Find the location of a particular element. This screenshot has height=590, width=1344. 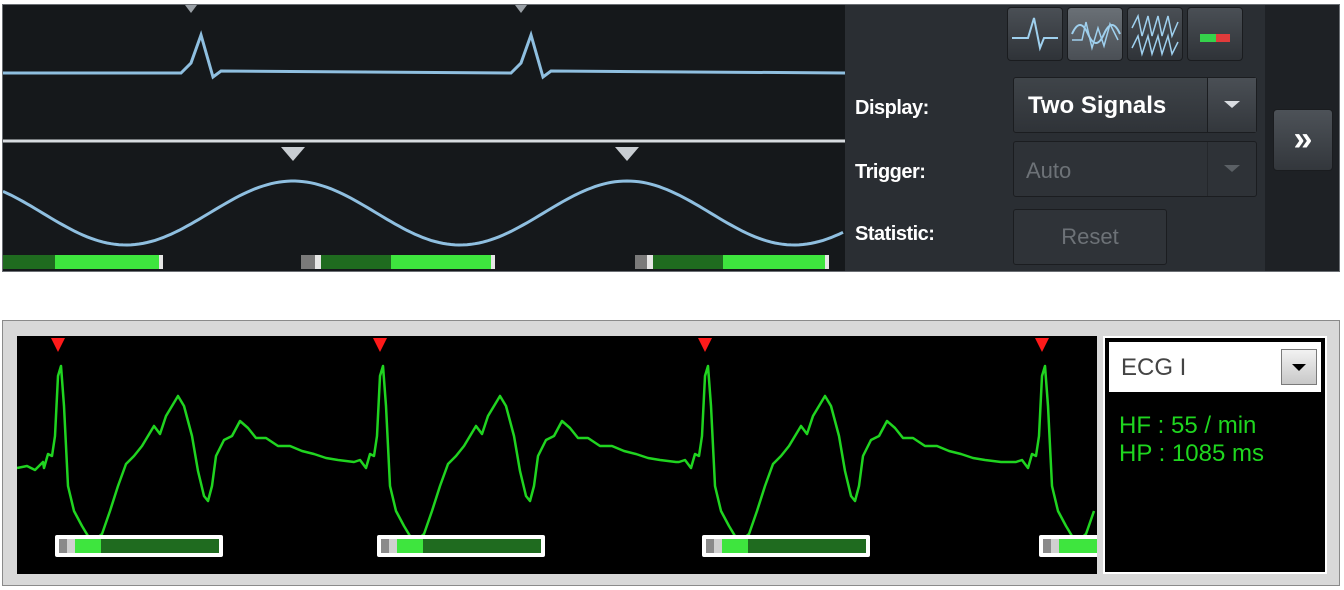

single-signal-icon is located at coordinates (1035, 34).